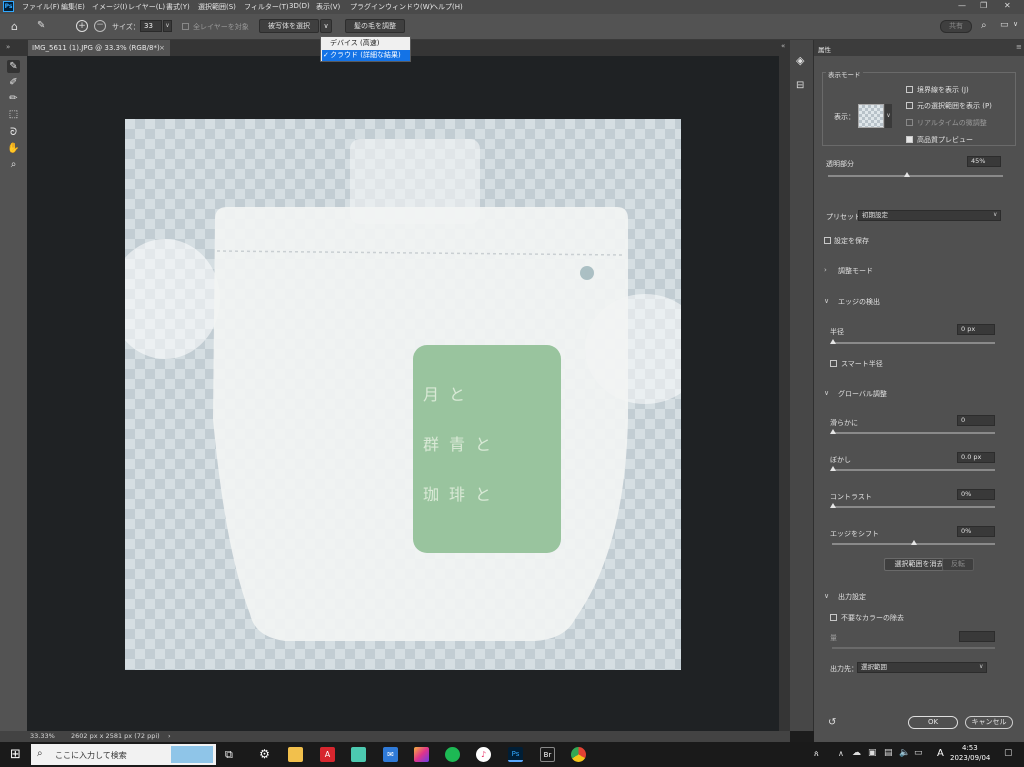 This screenshot has width=1024, height=767. I want to click on save-settings-checkbox, so click(827, 240).